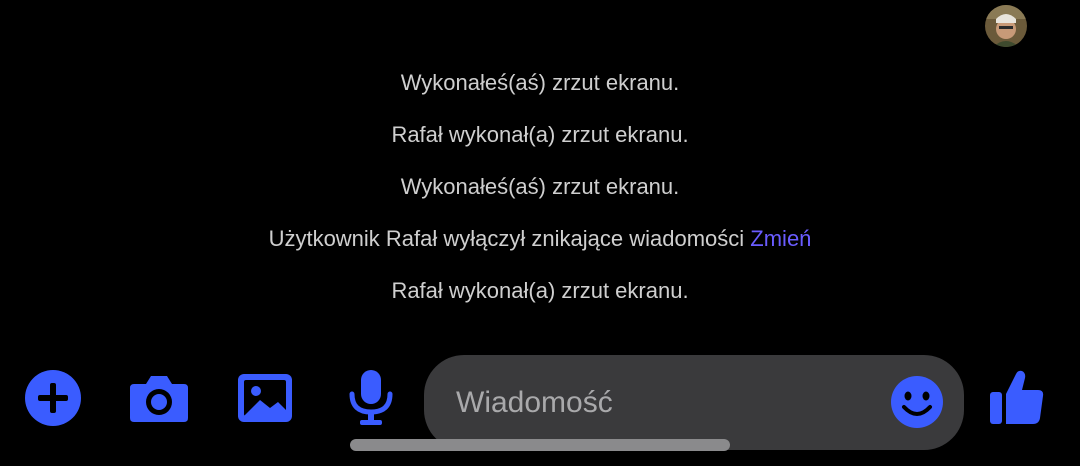 The width and height of the screenshot is (1080, 466). I want to click on add-button, so click(53, 398).